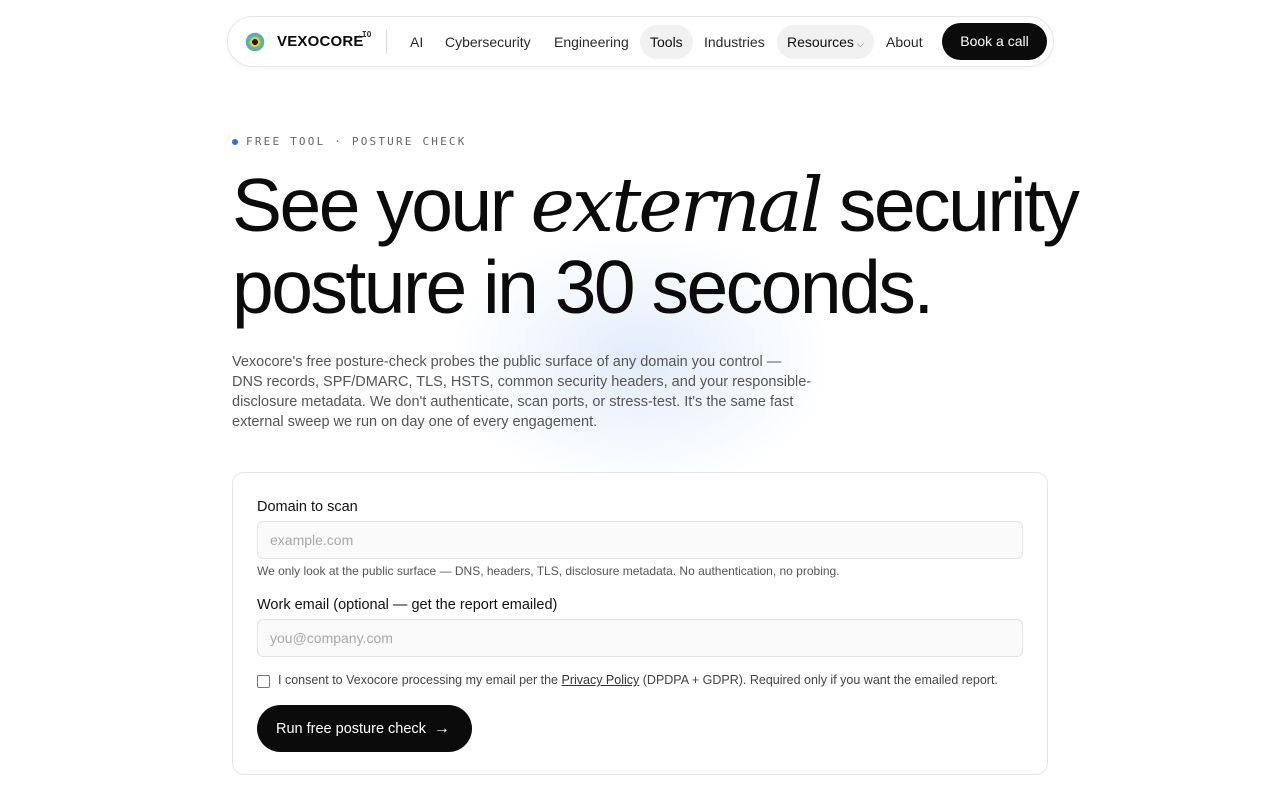 The width and height of the screenshot is (1280, 800). What do you see at coordinates (904, 42) in the screenshot?
I see `nav-item-about: About` at bounding box center [904, 42].